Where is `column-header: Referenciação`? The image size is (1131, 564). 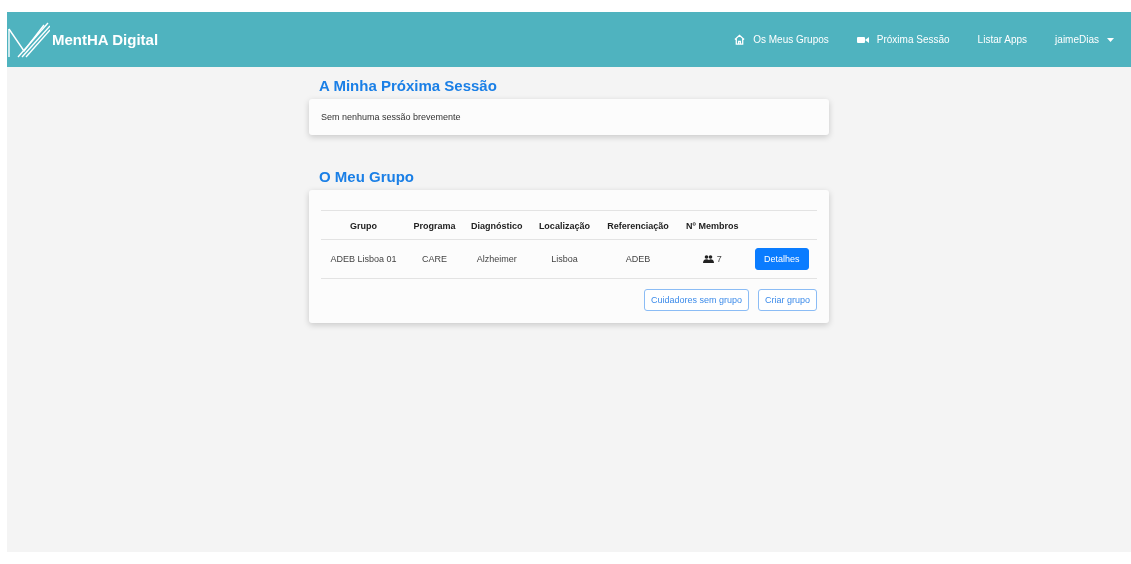
column-header: Referenciação is located at coordinates (638, 226).